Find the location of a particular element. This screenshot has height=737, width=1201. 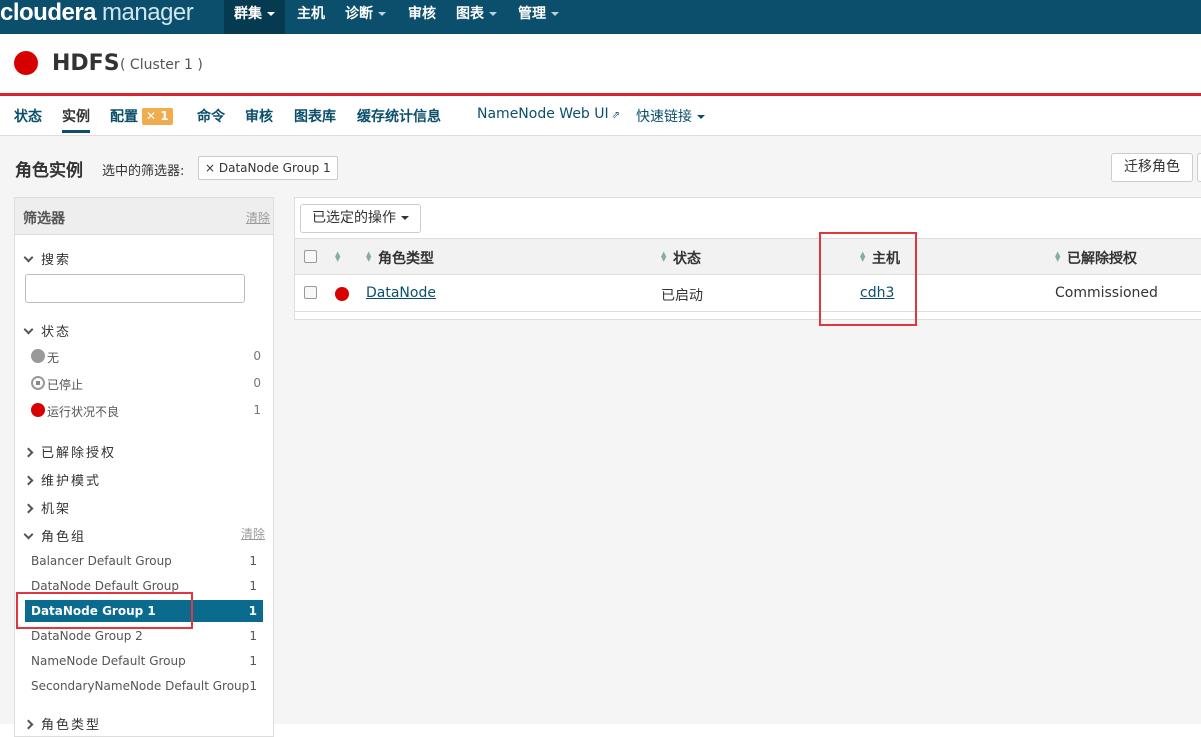

page-title: 角色实例 is located at coordinates (49, 171).